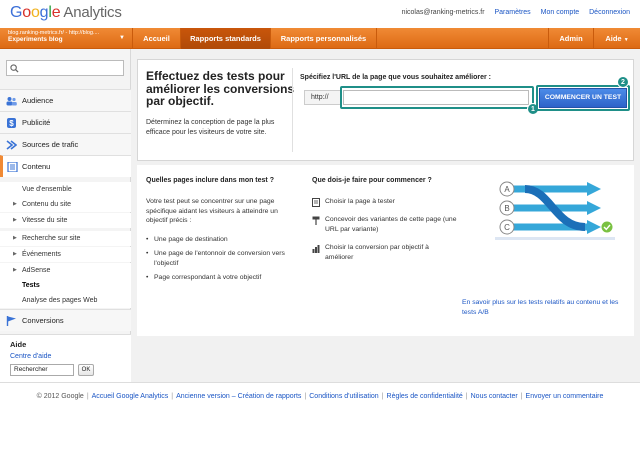  I want to click on sidebar-subitem-analyse-pages: Analyse des pages Web, so click(65, 300).